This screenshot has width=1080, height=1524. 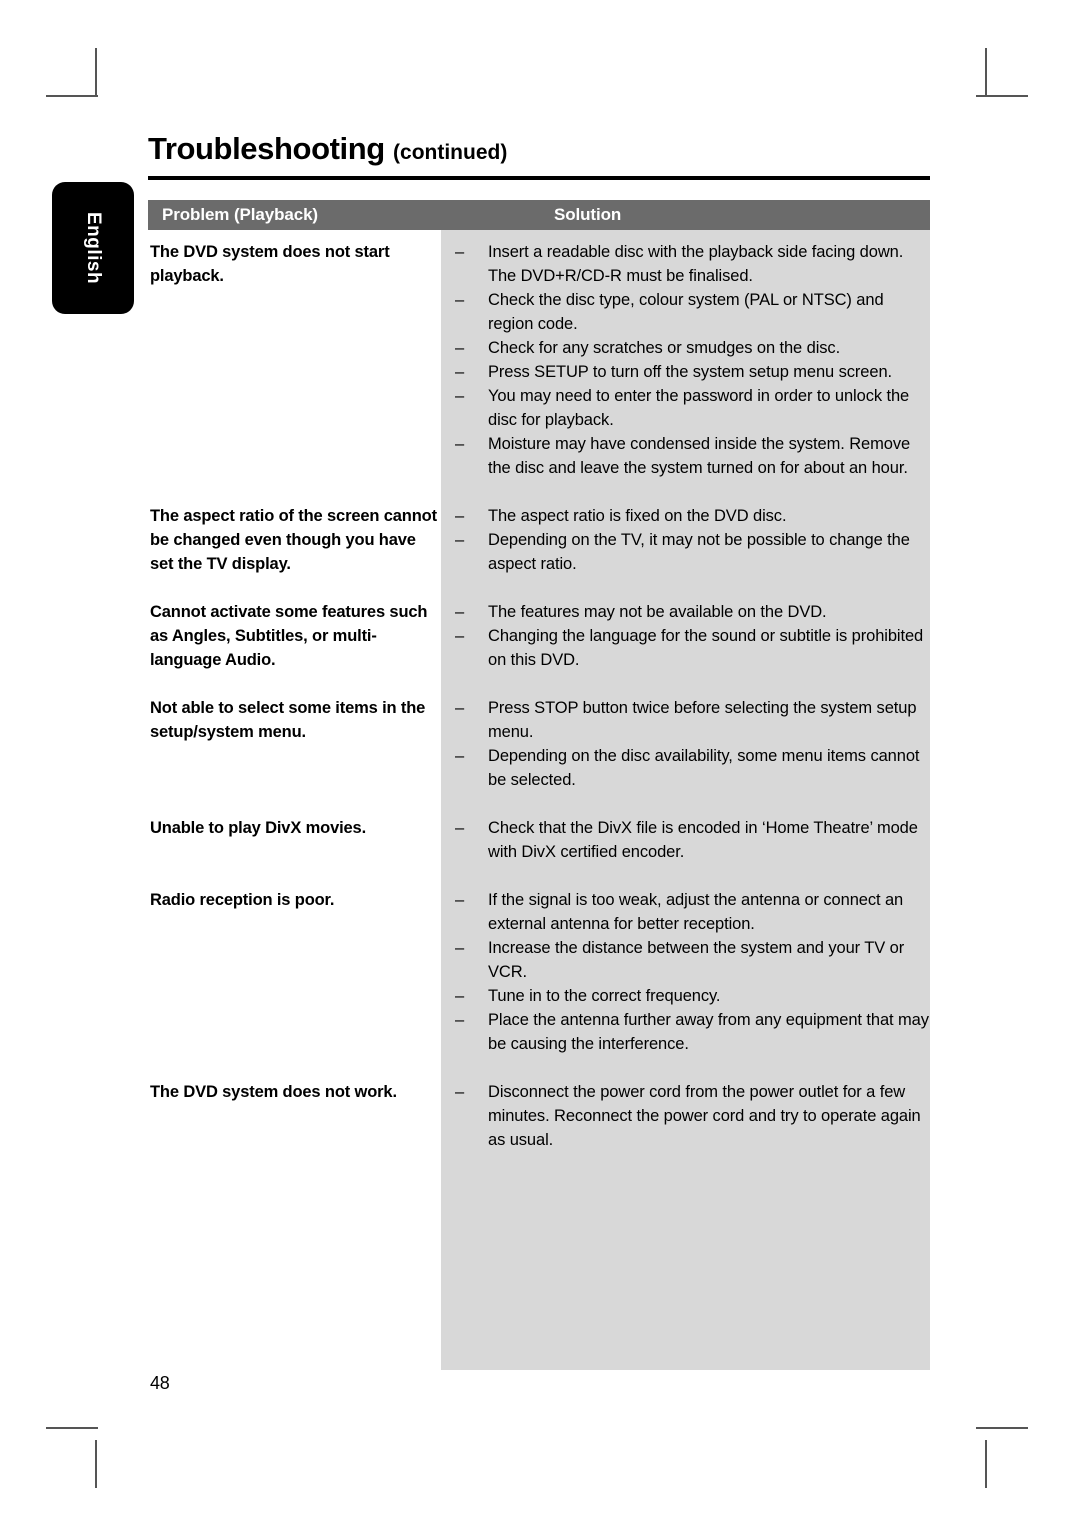 I want to click on problem-cell: Radio reception is poor., so click(x=242, y=900).